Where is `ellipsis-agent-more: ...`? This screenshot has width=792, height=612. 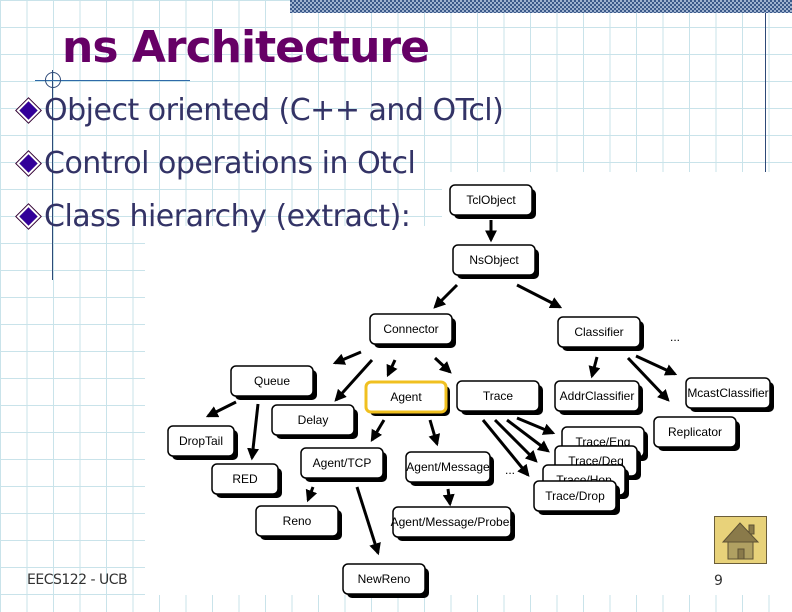
ellipsis-agent-more: ... is located at coordinates (510, 470).